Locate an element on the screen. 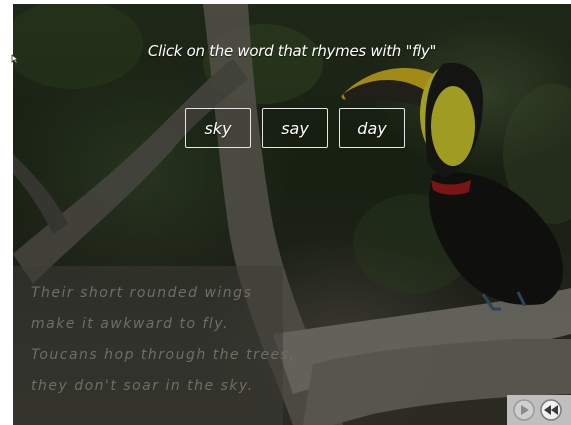 The width and height of the screenshot is (571, 425). poem-line: Toucans hop through the trees, is located at coordinates (163, 355).